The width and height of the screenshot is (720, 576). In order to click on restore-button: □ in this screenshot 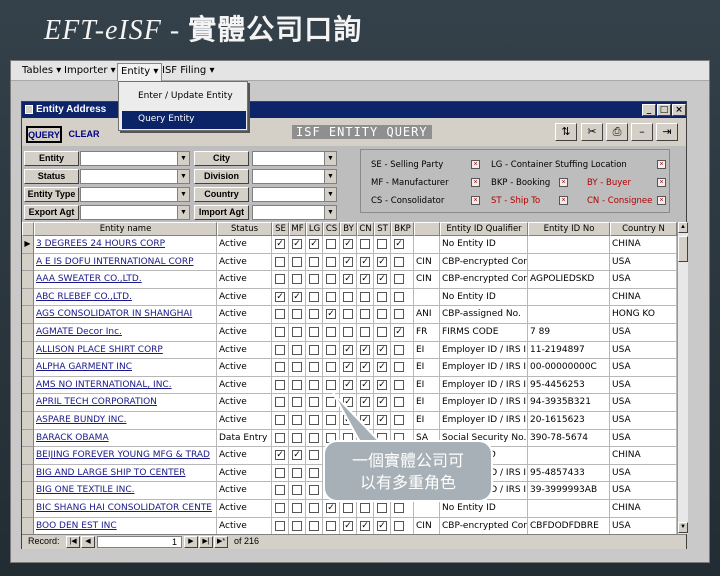, I will do `click(664, 110)`.